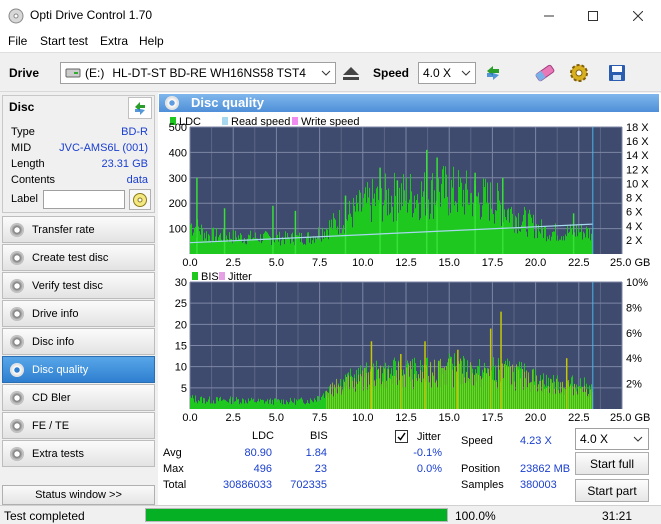  I want to click on menu-start-test: Start test, so click(64, 41).